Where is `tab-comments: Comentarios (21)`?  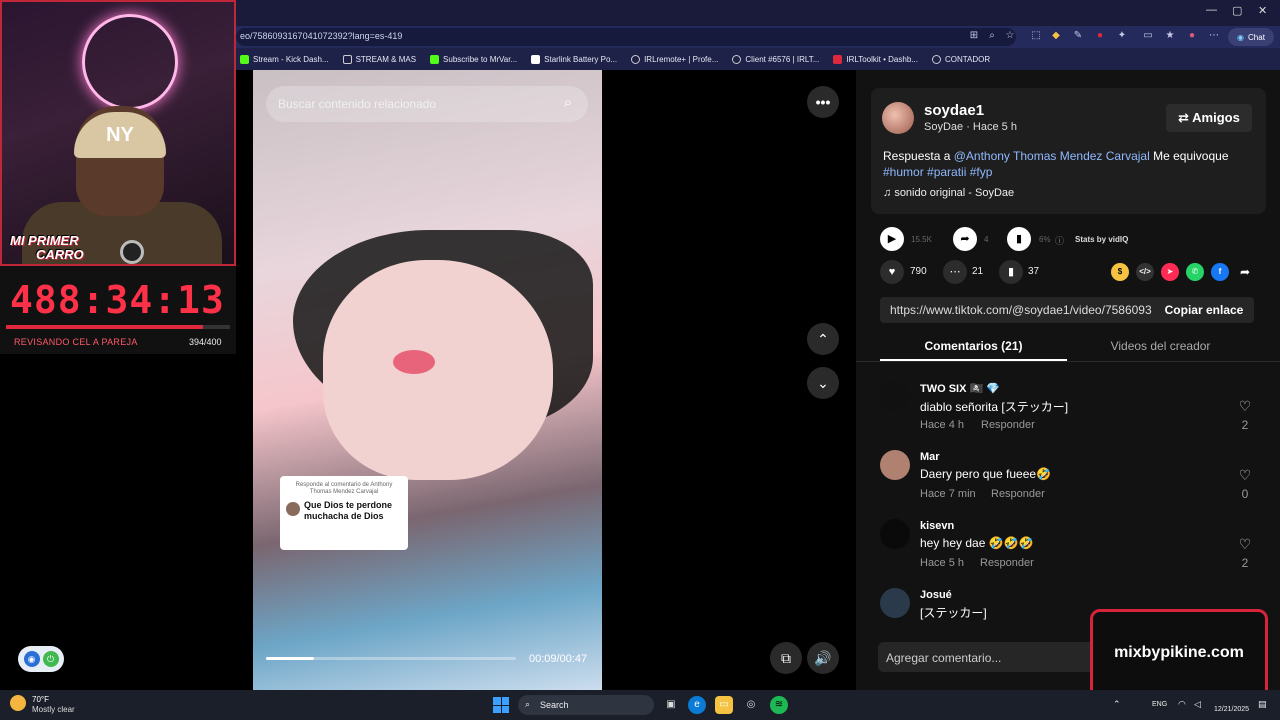
tab-comments: Comentarios (21) is located at coordinates (973, 346).